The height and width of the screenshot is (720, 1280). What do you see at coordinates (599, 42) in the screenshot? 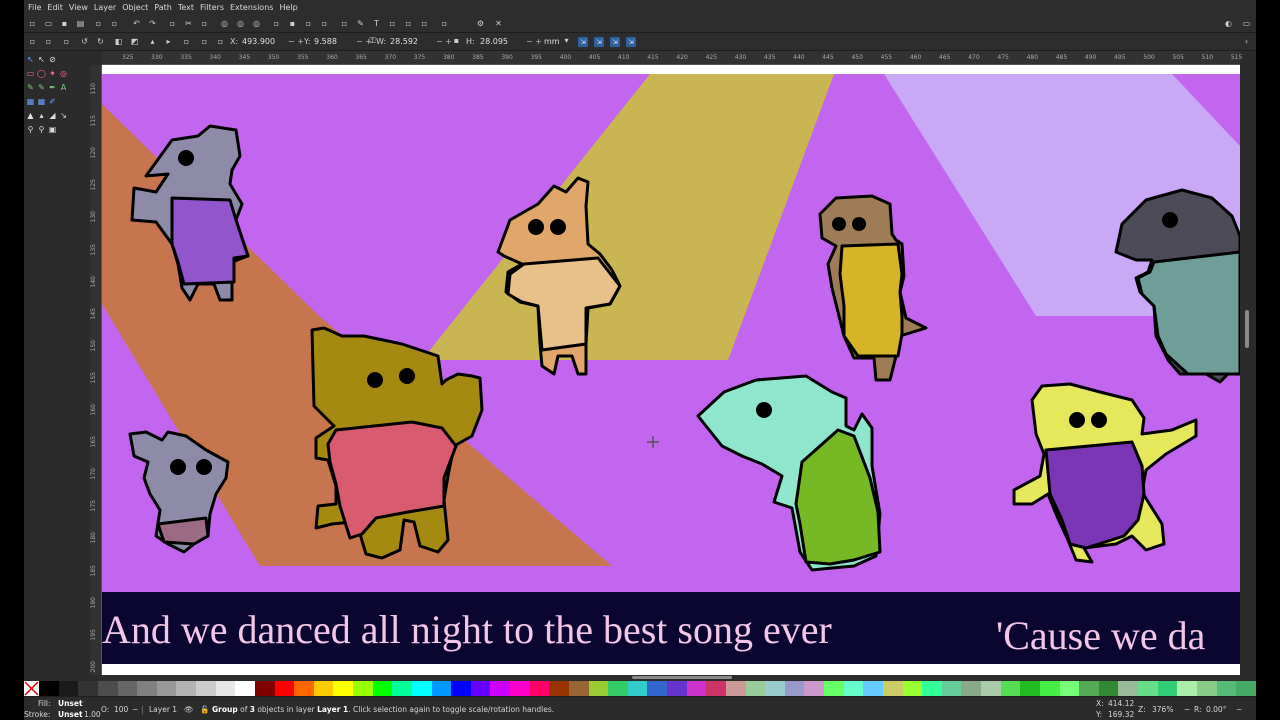
I see `scale-corners-toggle-icon: ⇲` at bounding box center [599, 42].